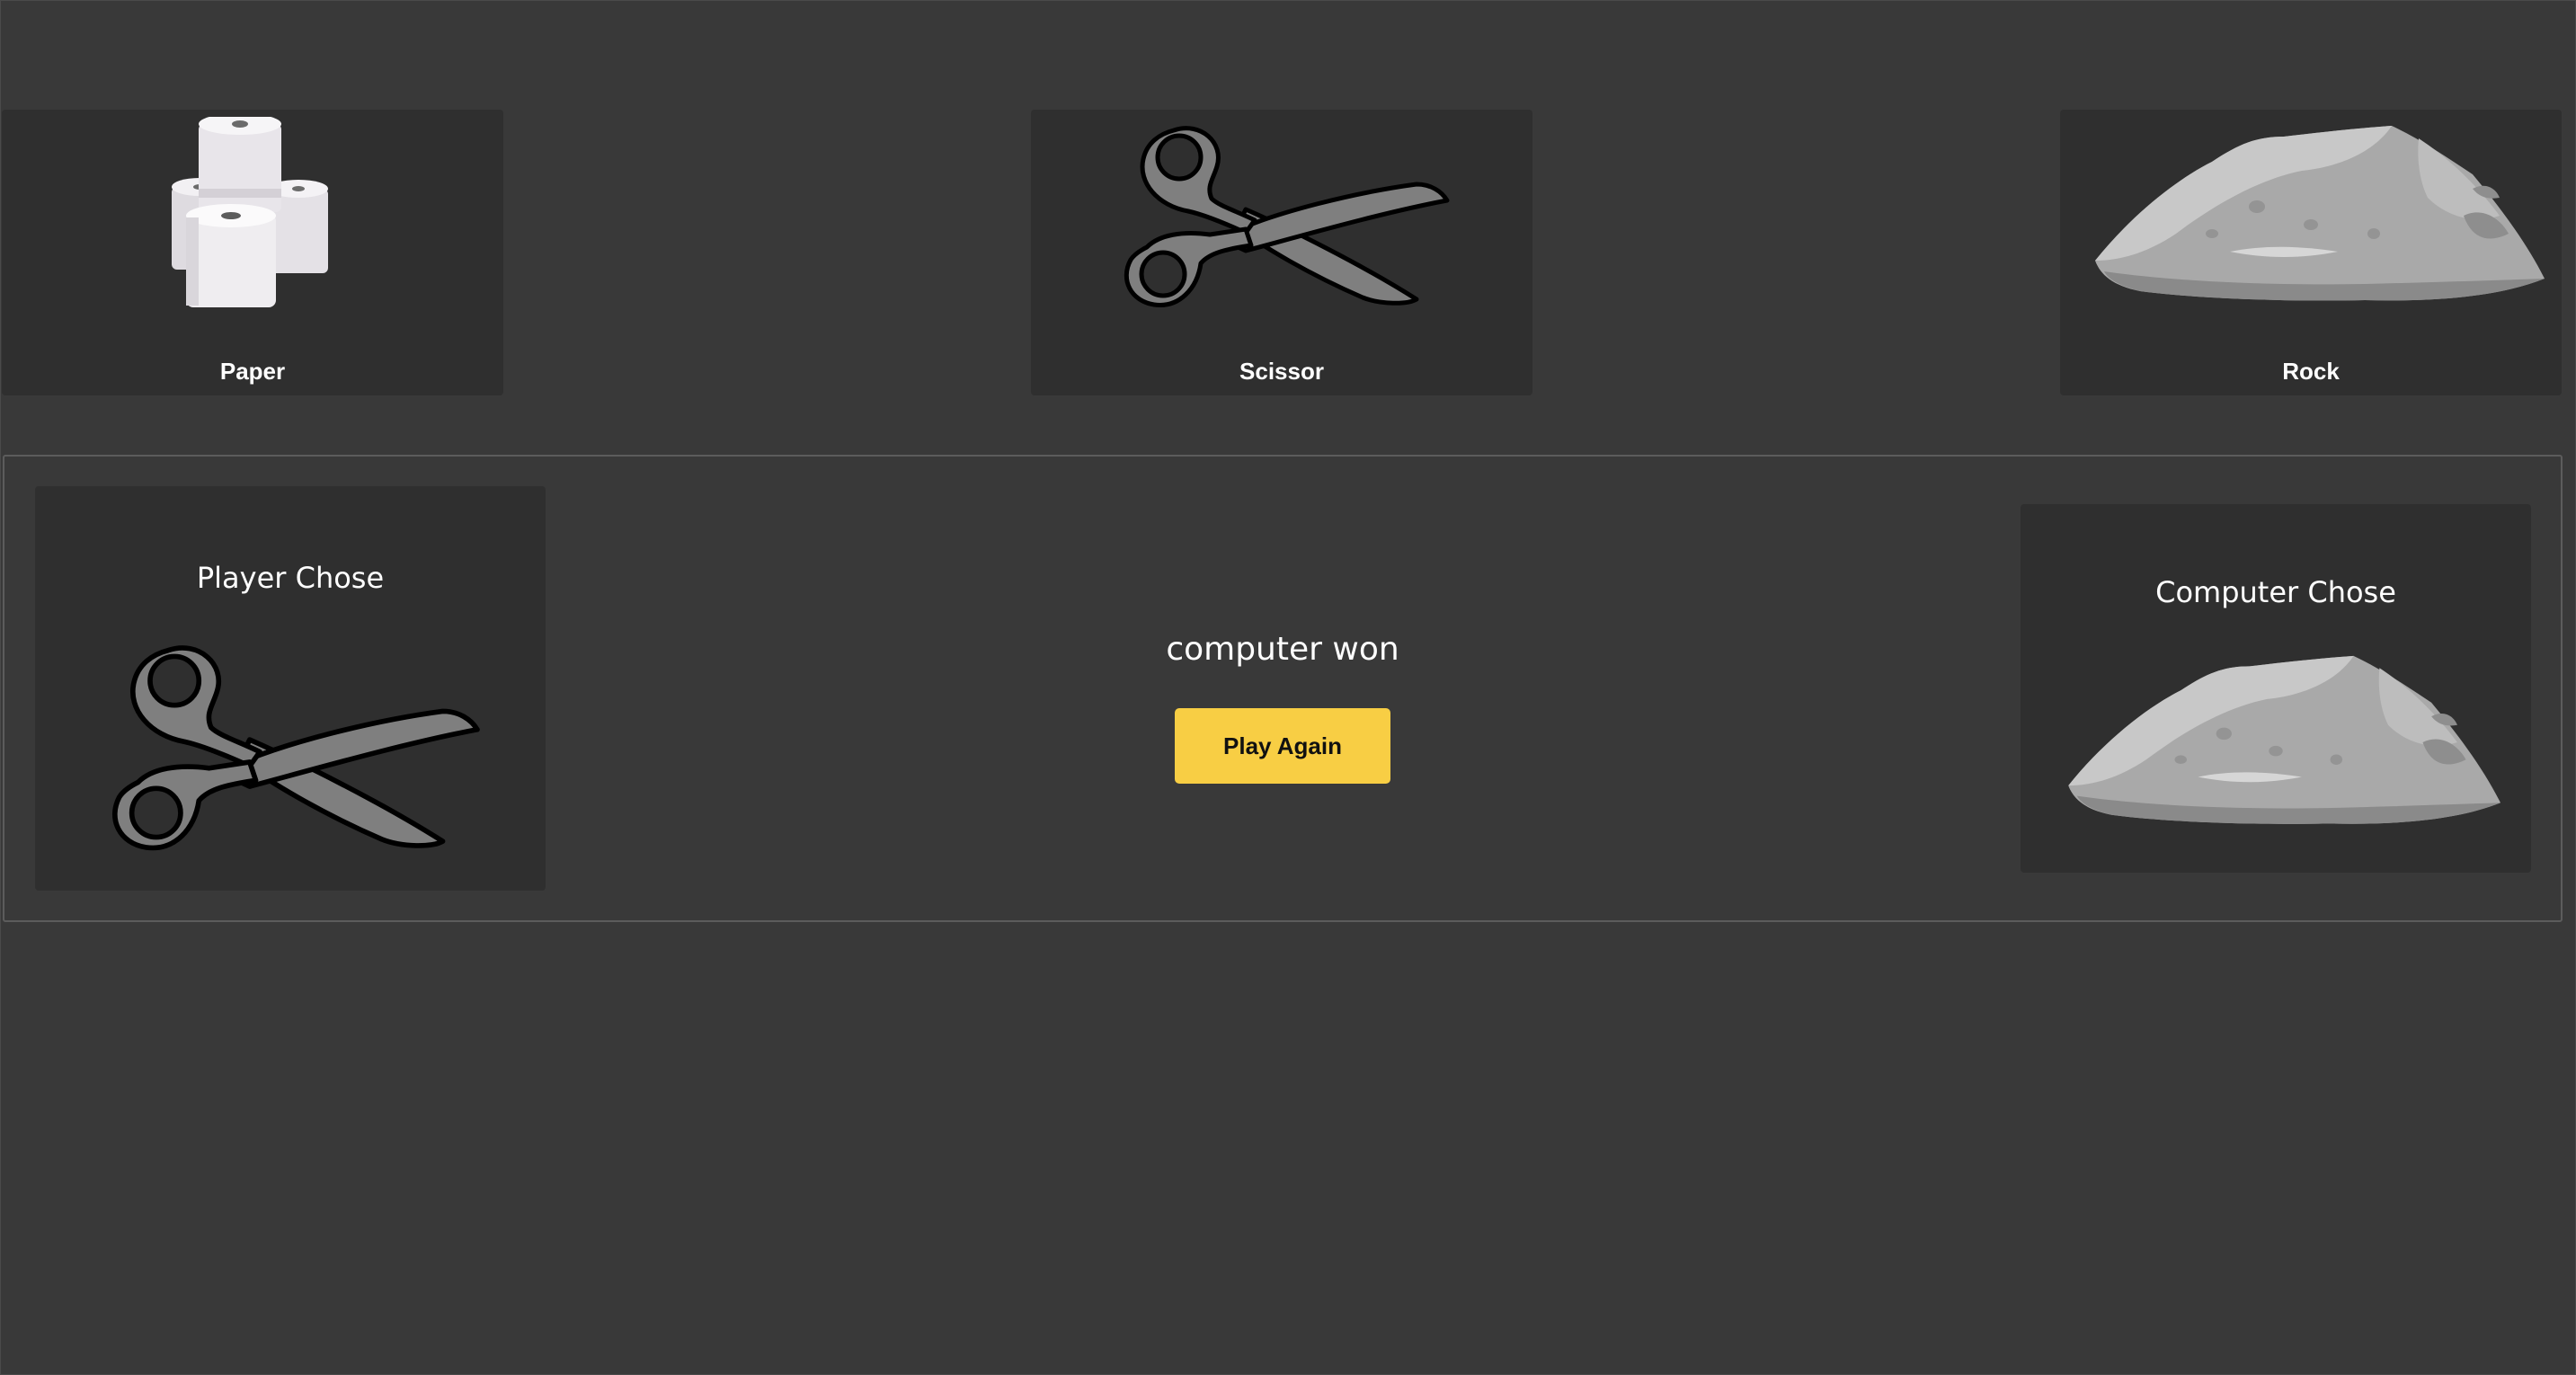 The image size is (2576, 1375). Describe the element at coordinates (1281, 216) in the screenshot. I see `scissors-icon` at that location.